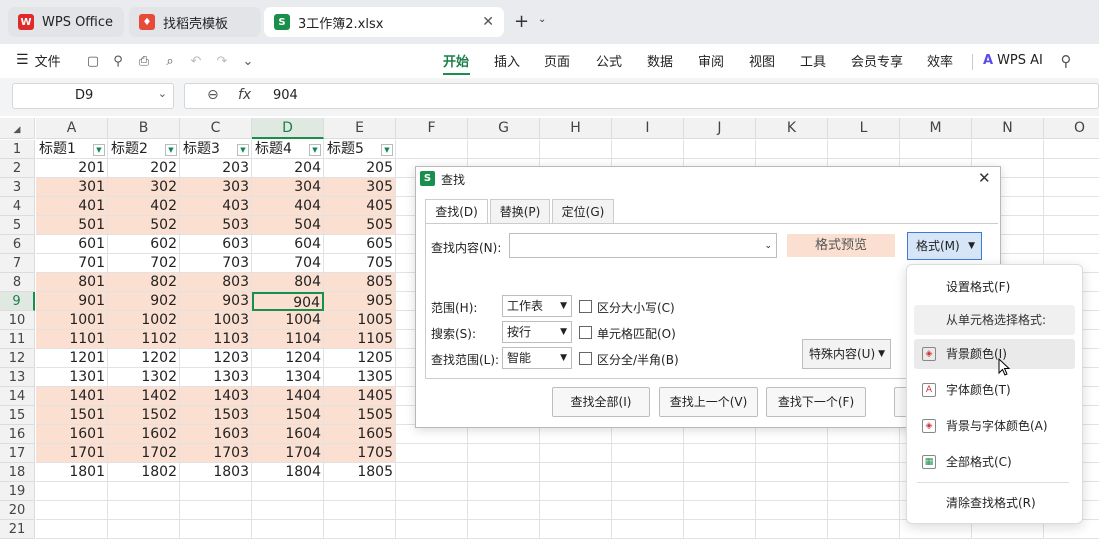 The height and width of the screenshot is (542, 1099). What do you see at coordinates (216, 282) in the screenshot?
I see `data-cell: 803` at bounding box center [216, 282].